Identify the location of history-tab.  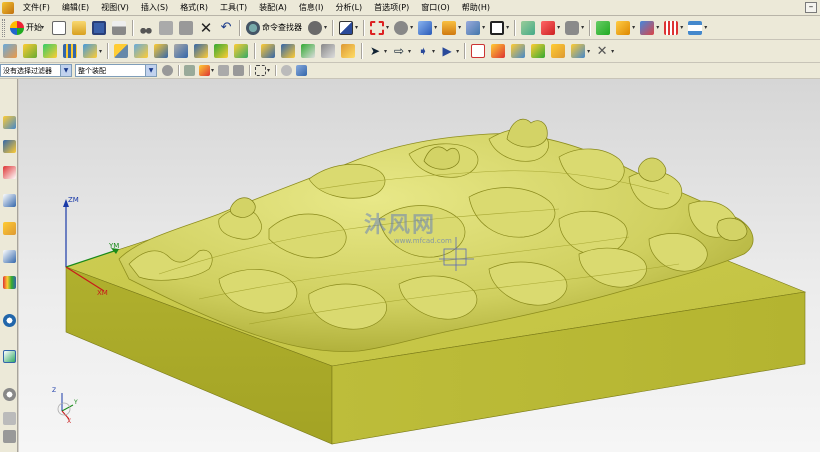
(9, 282).